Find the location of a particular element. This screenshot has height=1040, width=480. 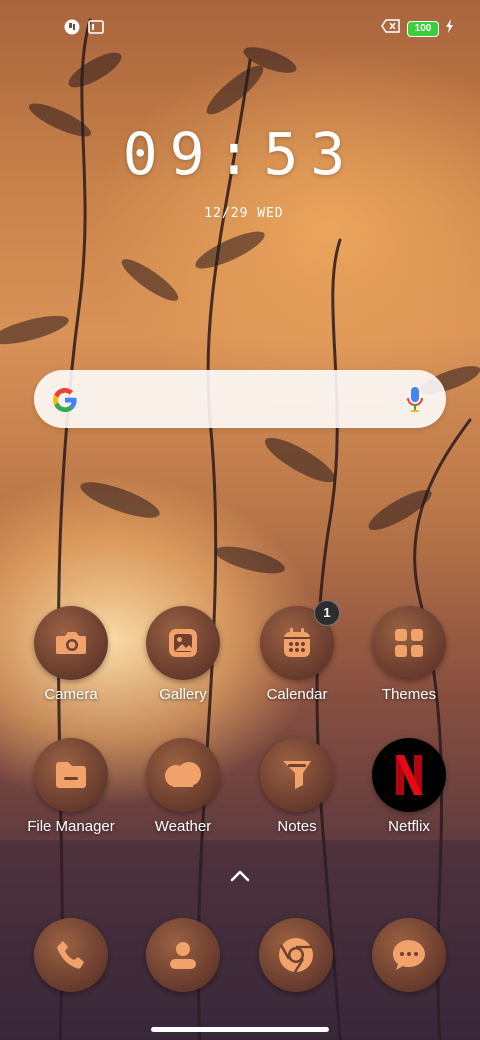

netflix-app-icon is located at coordinates (409, 775).